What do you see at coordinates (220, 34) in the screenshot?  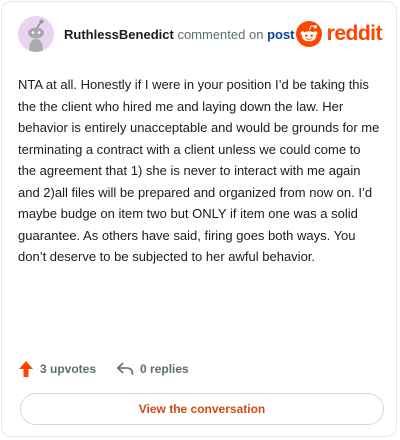 I see `commented-on-text: commented on` at bounding box center [220, 34].